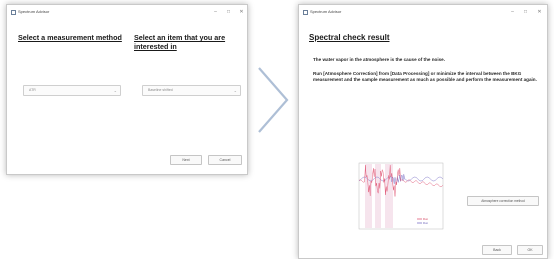  I want to click on back-button: Back, so click(497, 250).